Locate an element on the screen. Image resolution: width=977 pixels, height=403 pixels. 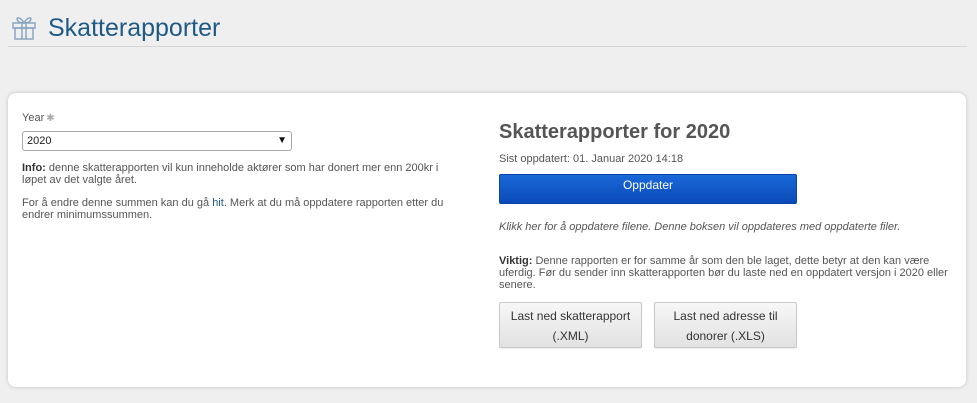
required-mark-icon: ✱ is located at coordinates (50, 118).